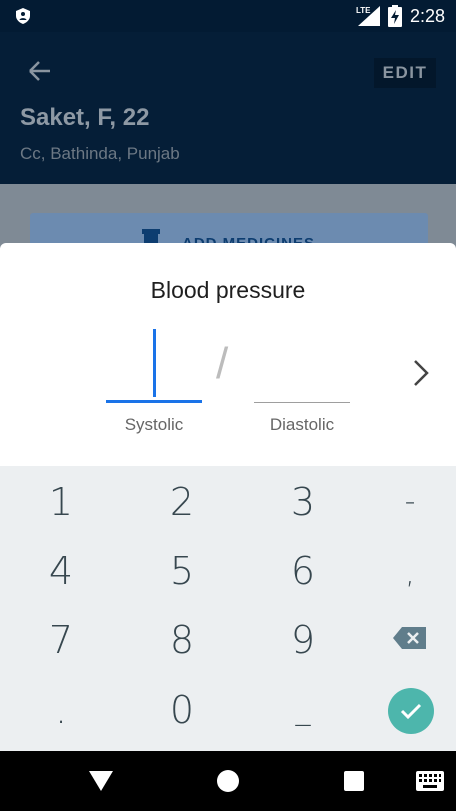  Describe the element at coordinates (61, 571) in the screenshot. I see `key-4: 4` at that location.